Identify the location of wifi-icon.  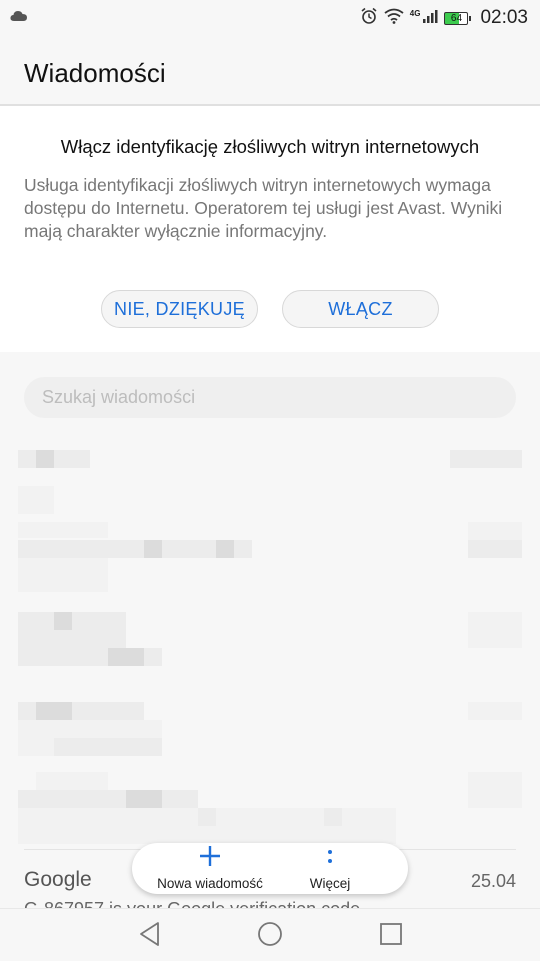
(394, 18).